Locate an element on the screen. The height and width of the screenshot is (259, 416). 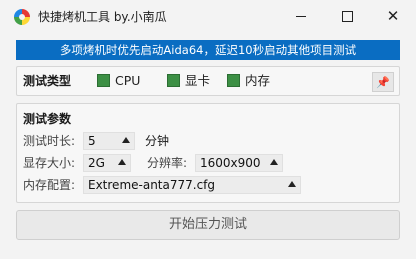
resolution-spinner: 1600x900 is located at coordinates (239, 163).